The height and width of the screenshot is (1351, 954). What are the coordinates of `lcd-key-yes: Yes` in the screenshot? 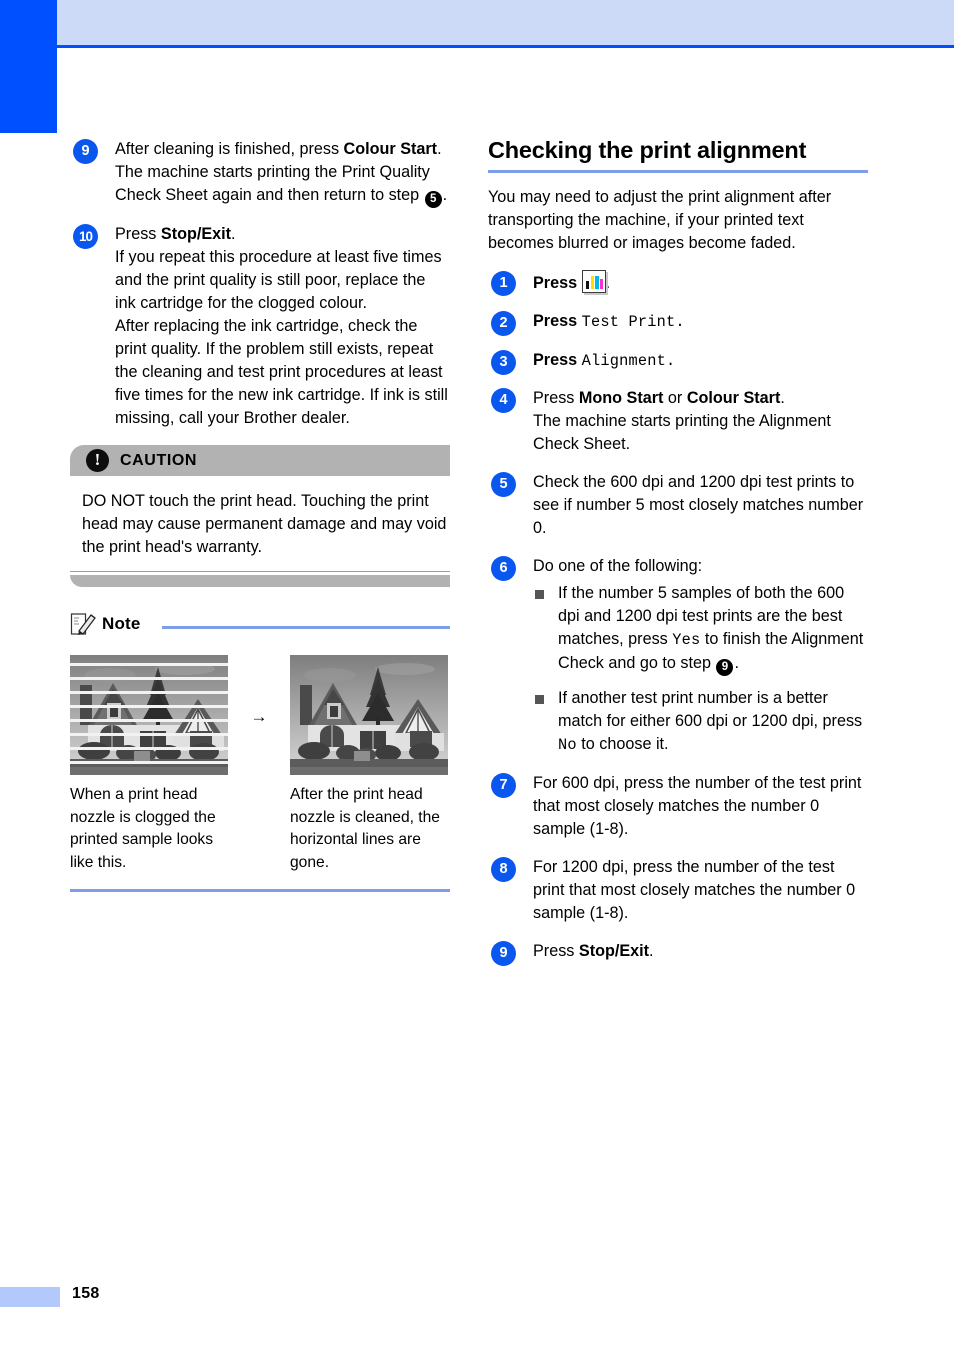 It's located at (686, 640).